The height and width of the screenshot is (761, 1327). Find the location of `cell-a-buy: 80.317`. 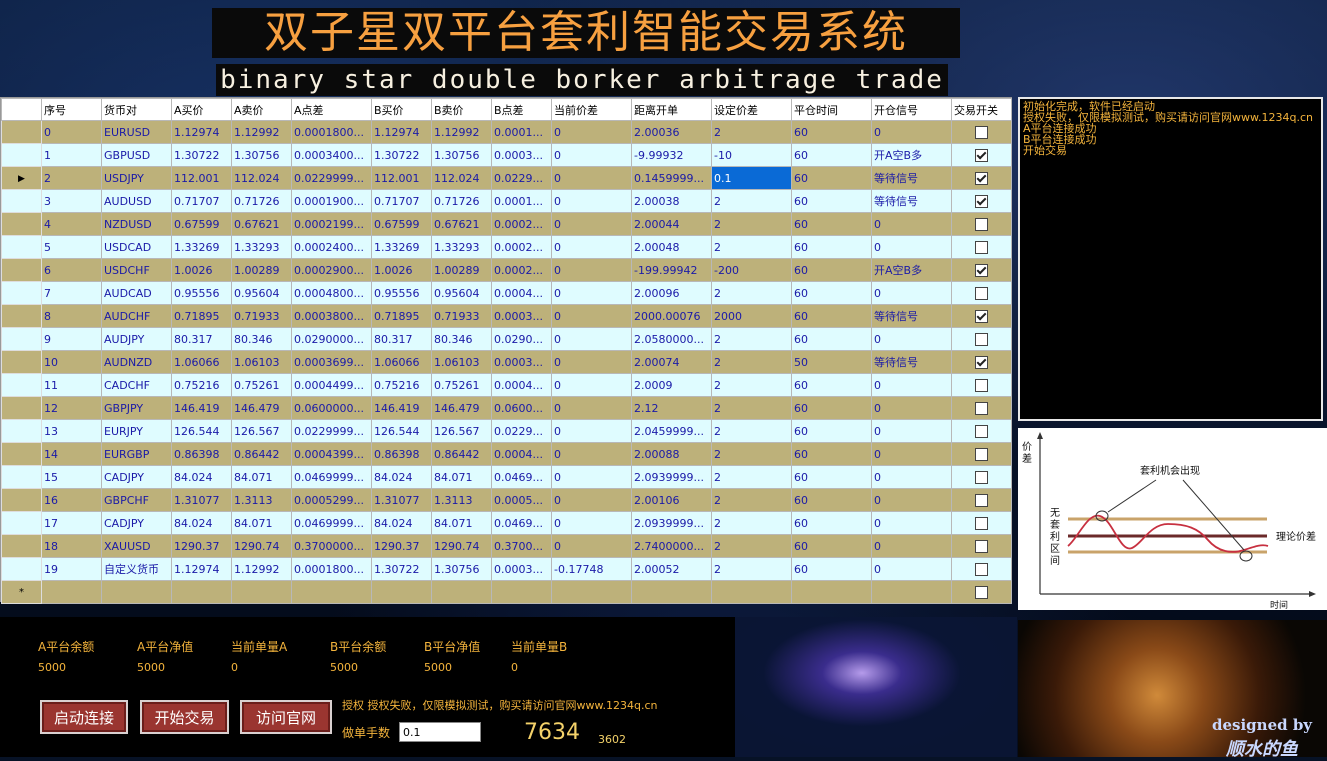

cell-a-buy: 80.317 is located at coordinates (201, 339).